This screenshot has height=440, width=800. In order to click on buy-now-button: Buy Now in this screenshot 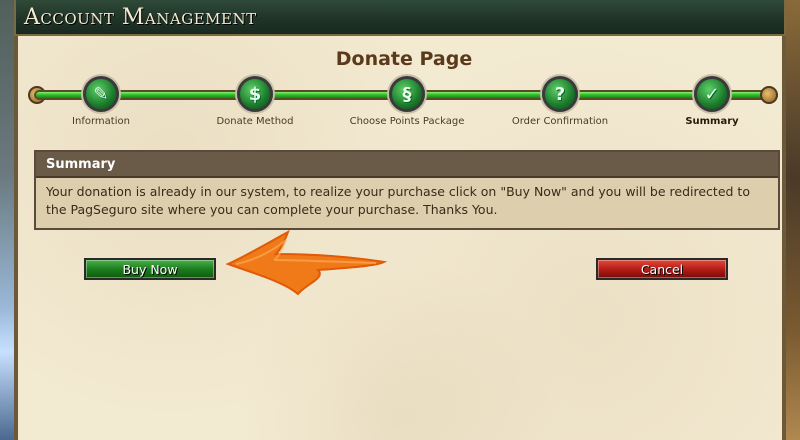, I will do `click(150, 269)`.